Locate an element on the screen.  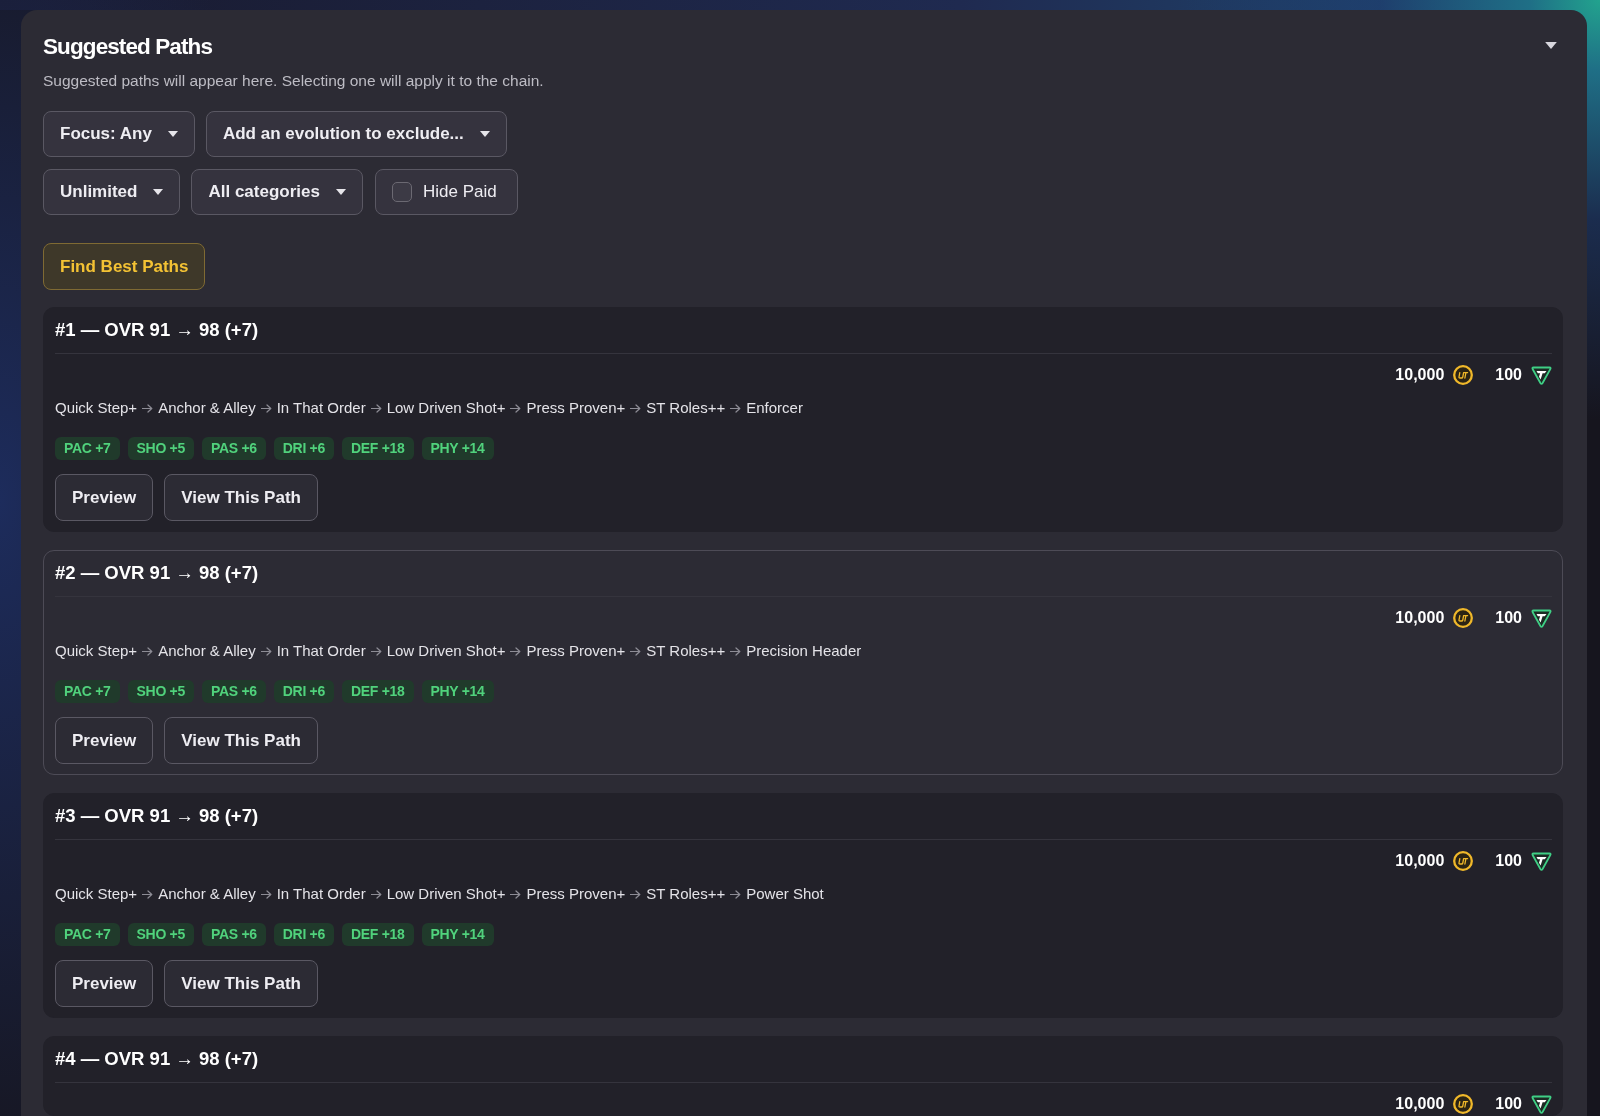
path-step: Precision Header is located at coordinates (804, 651).